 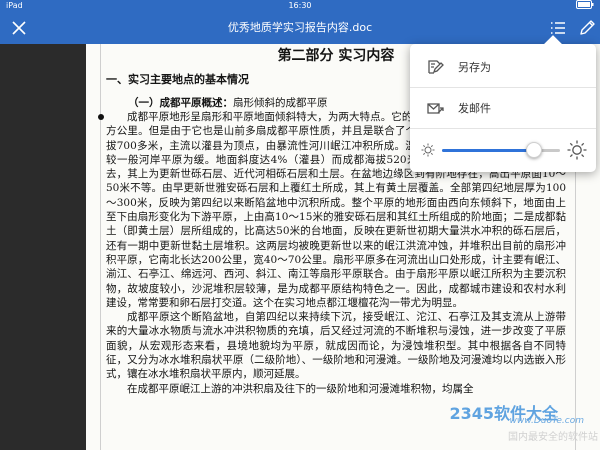 What do you see at coordinates (300, 388) in the screenshot?
I see `paragraph-3: 在成都平原岷江上游的冲洪积扇及往下的一级阶地和河漫滩堆积物，均属全` at bounding box center [300, 388].